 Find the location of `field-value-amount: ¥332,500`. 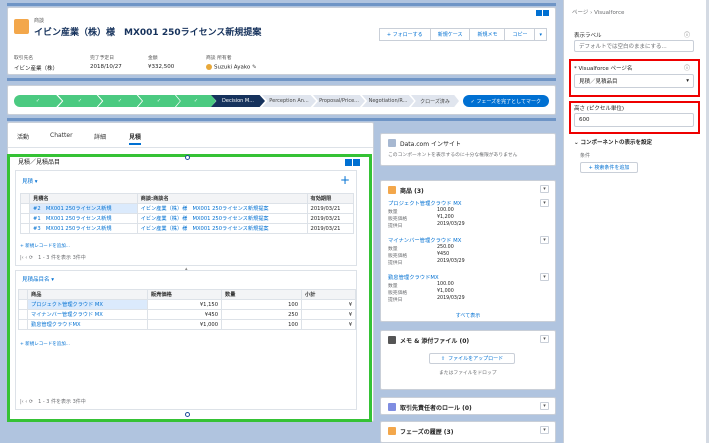

field-value-amount: ¥332,500 is located at coordinates (161, 67).